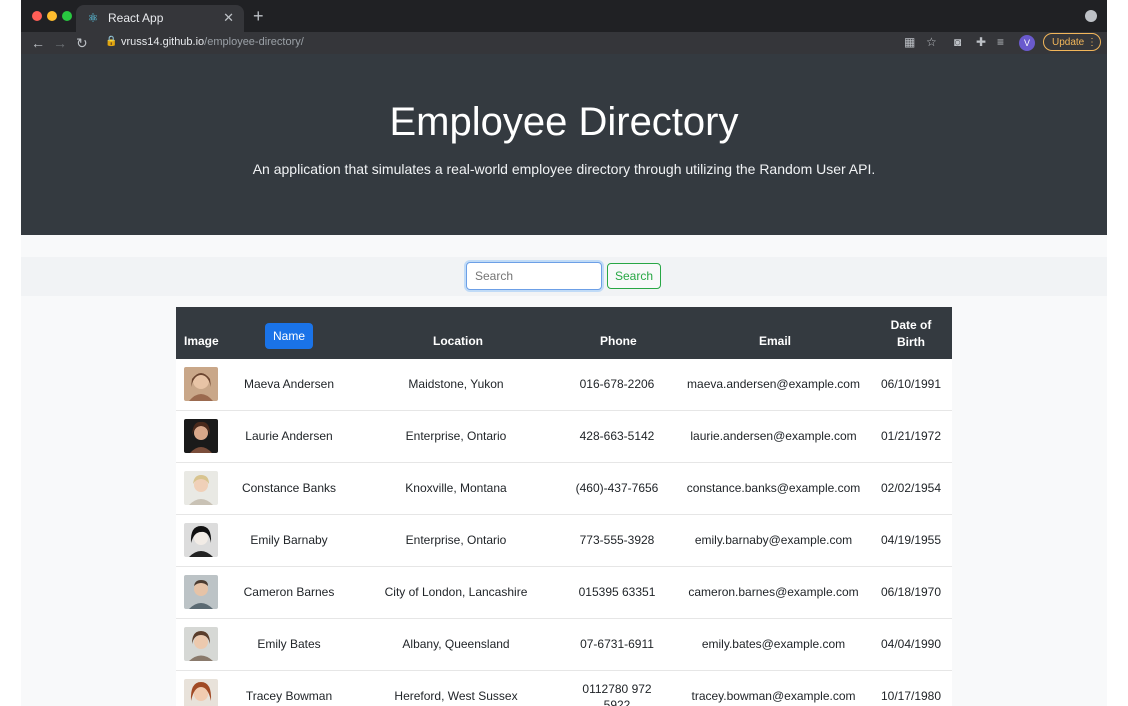 The height and width of the screenshot is (706, 1128). What do you see at coordinates (289, 436) in the screenshot?
I see `employee-name: Laurie Andersen` at bounding box center [289, 436].